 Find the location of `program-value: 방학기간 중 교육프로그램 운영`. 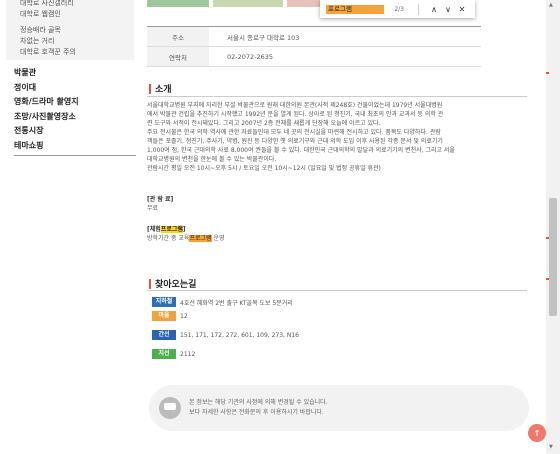

program-value: 방학기간 중 교육프로그램 운영 is located at coordinates (186, 237).